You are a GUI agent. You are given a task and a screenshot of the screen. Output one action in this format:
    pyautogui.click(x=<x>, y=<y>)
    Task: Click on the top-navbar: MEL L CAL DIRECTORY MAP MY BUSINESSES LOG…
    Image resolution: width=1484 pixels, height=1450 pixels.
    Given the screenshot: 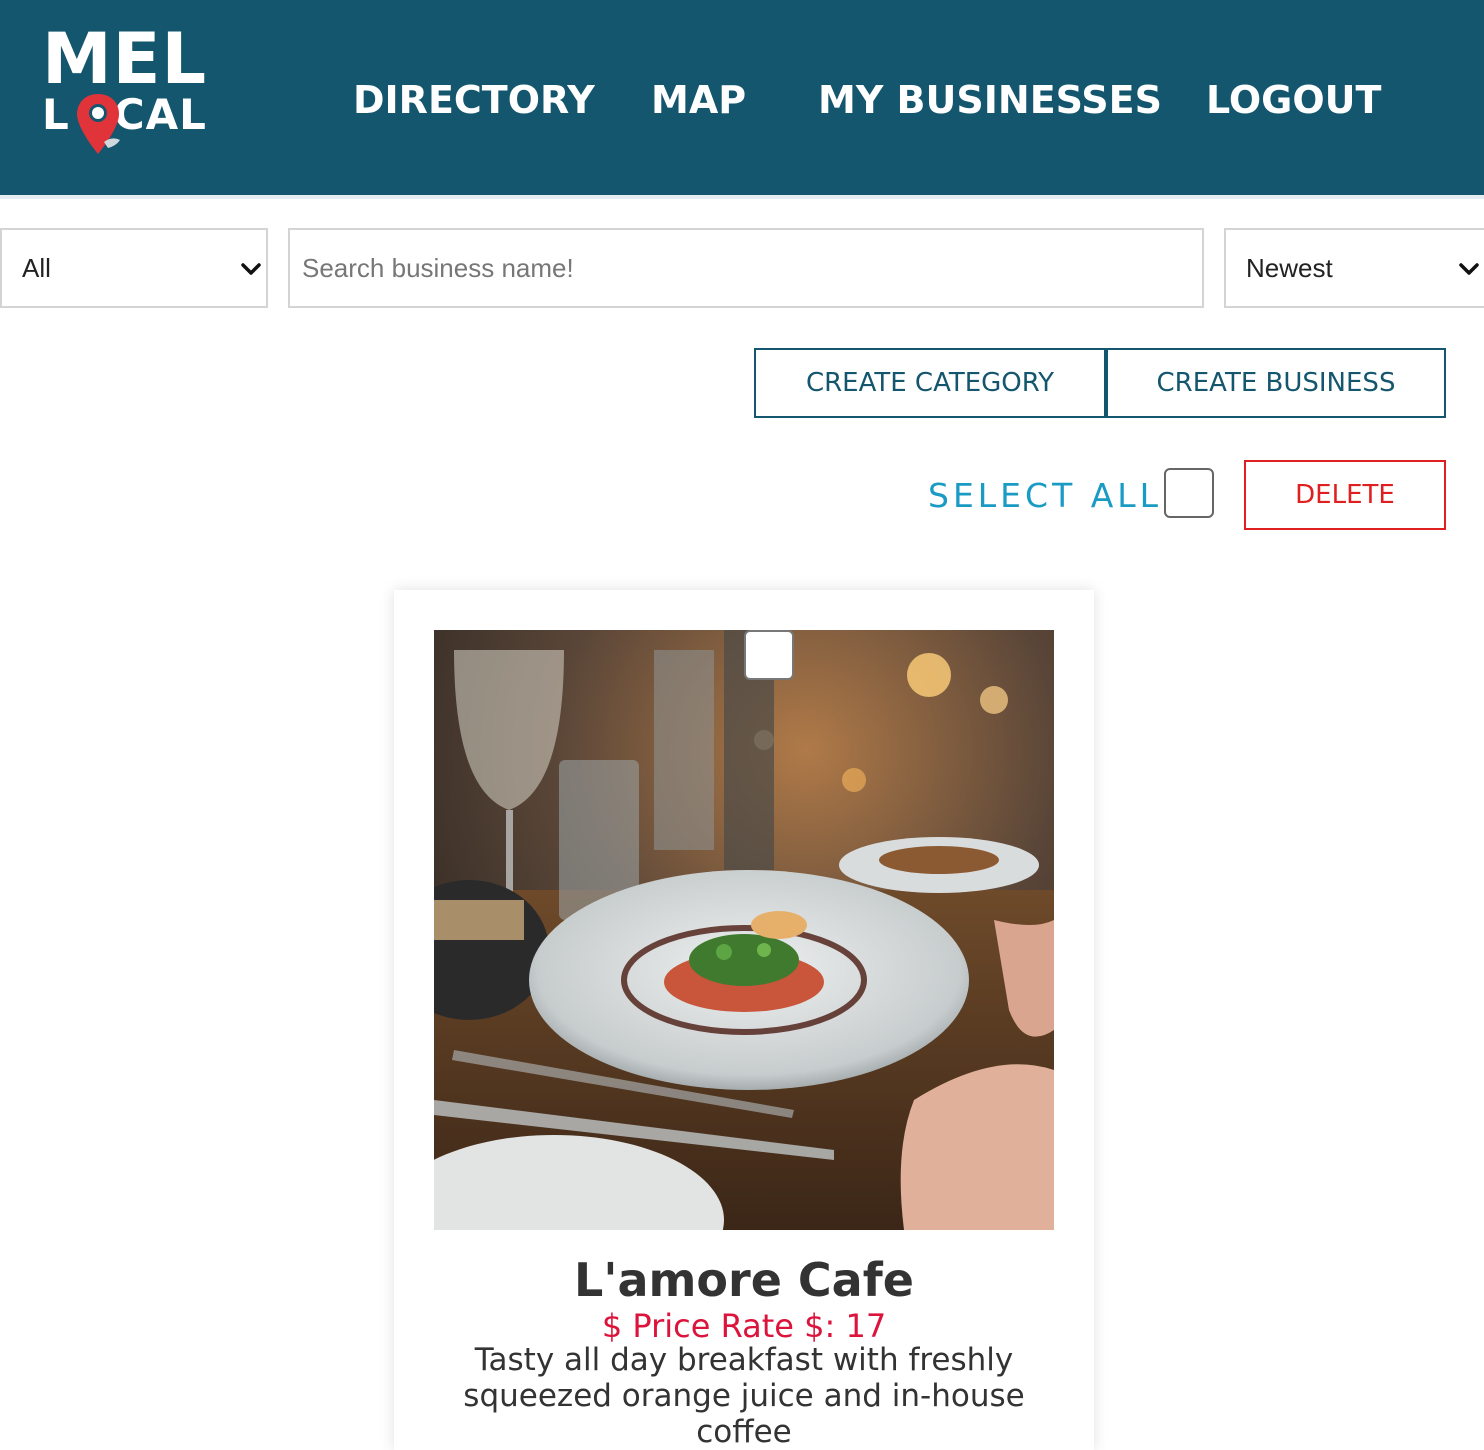 What is the action you would take?
    pyautogui.click(x=742, y=97)
    